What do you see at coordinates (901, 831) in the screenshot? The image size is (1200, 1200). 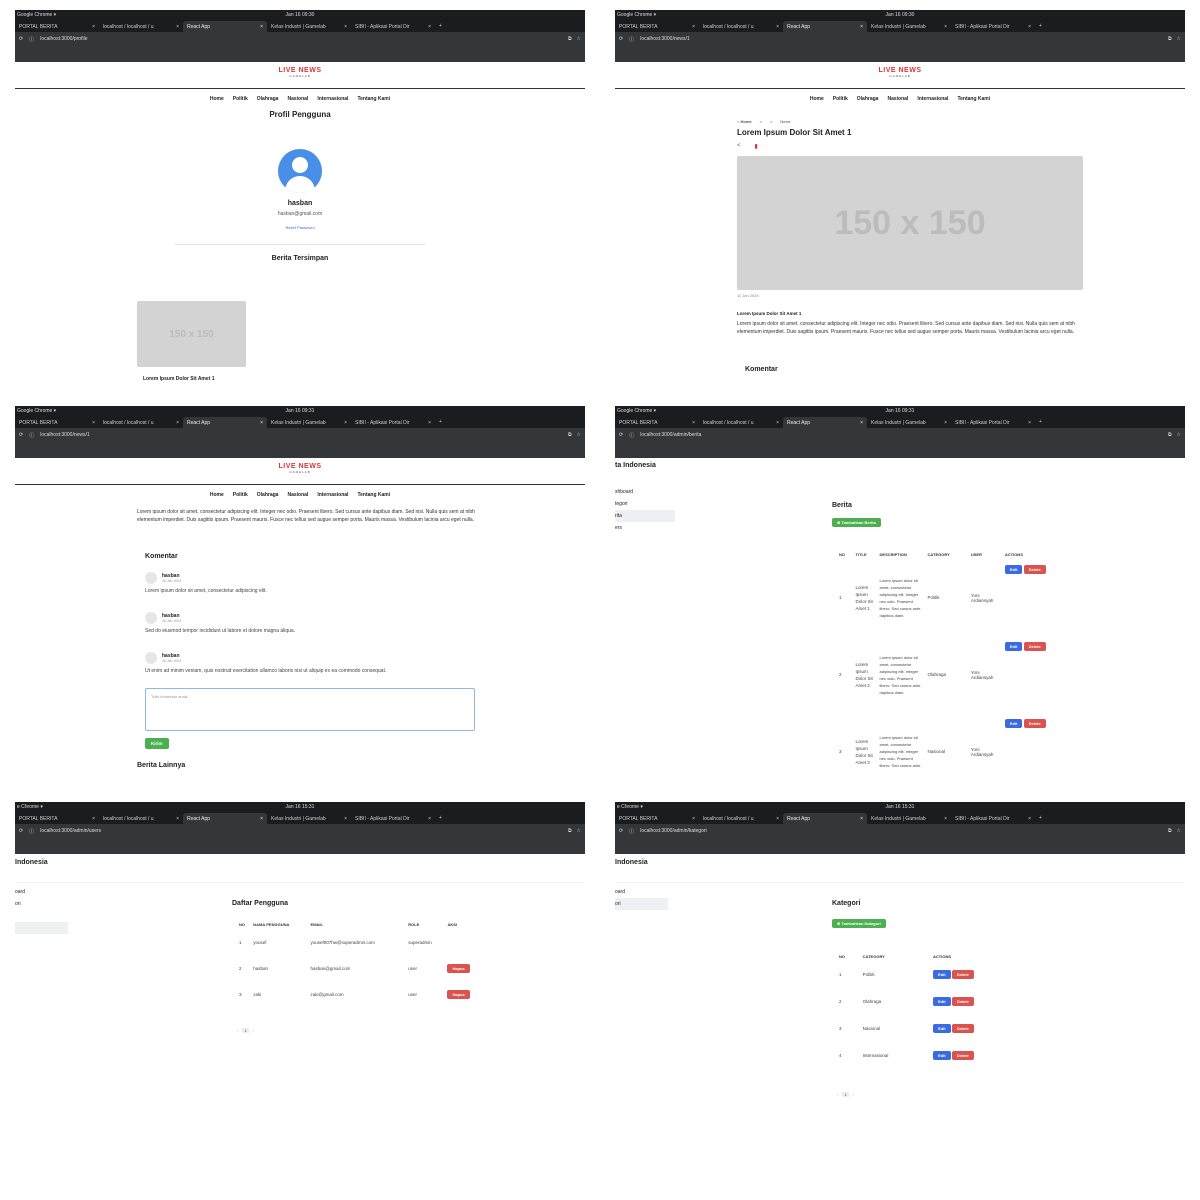 I see `url-input: localhost:3000/admin/kategori` at bounding box center [901, 831].